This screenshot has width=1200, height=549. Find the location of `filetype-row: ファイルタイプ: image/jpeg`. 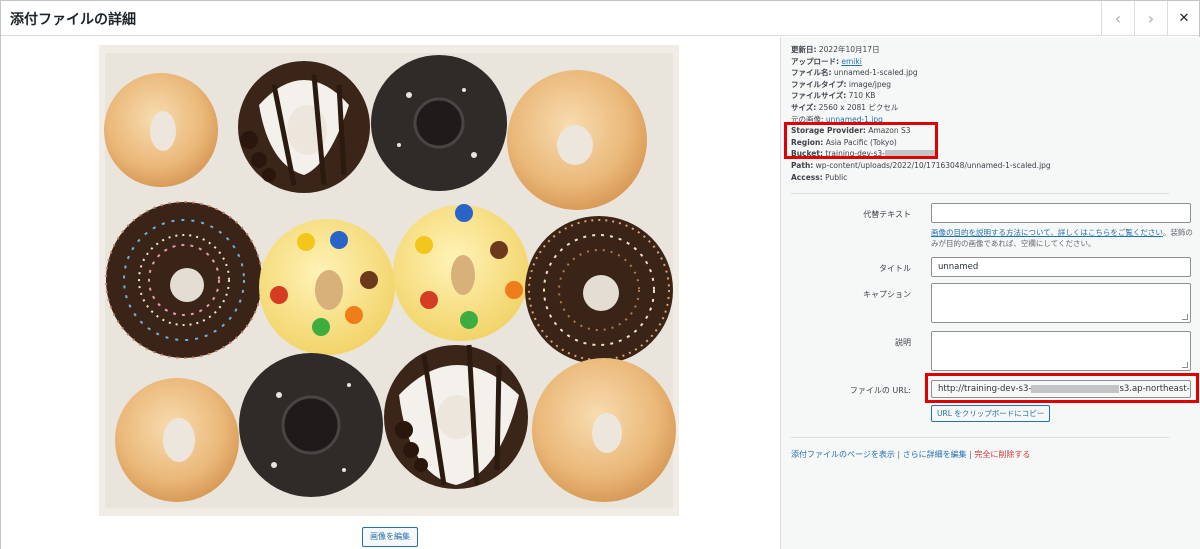

filetype-row: ファイルタイプ: image/jpeg is located at coordinates (841, 84).